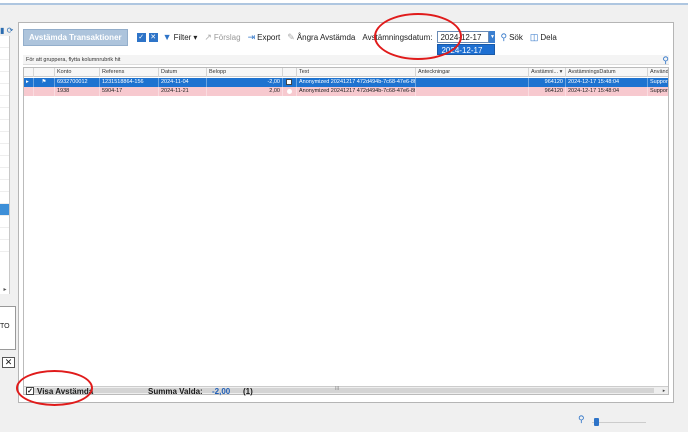  Describe the element at coordinates (44, 82) in the screenshot. I see `flag-icon: ⚑` at that location.